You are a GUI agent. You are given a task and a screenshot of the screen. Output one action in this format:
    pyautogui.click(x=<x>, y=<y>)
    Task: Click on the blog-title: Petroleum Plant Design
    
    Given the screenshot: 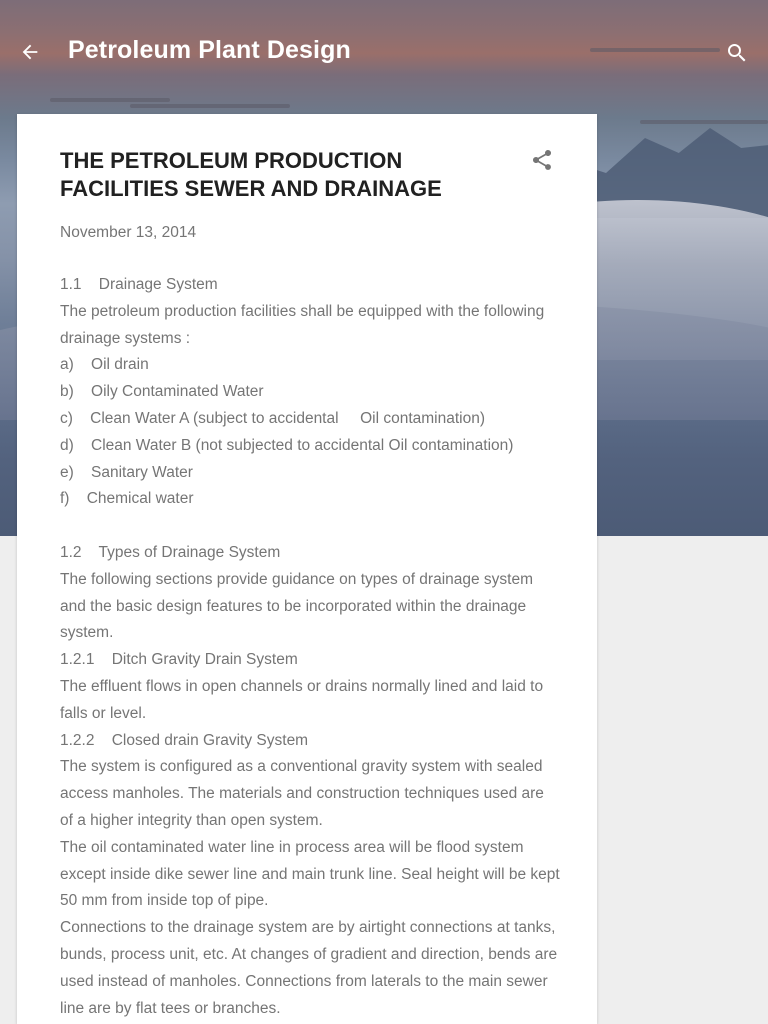 What is the action you would take?
    pyautogui.click(x=209, y=50)
    